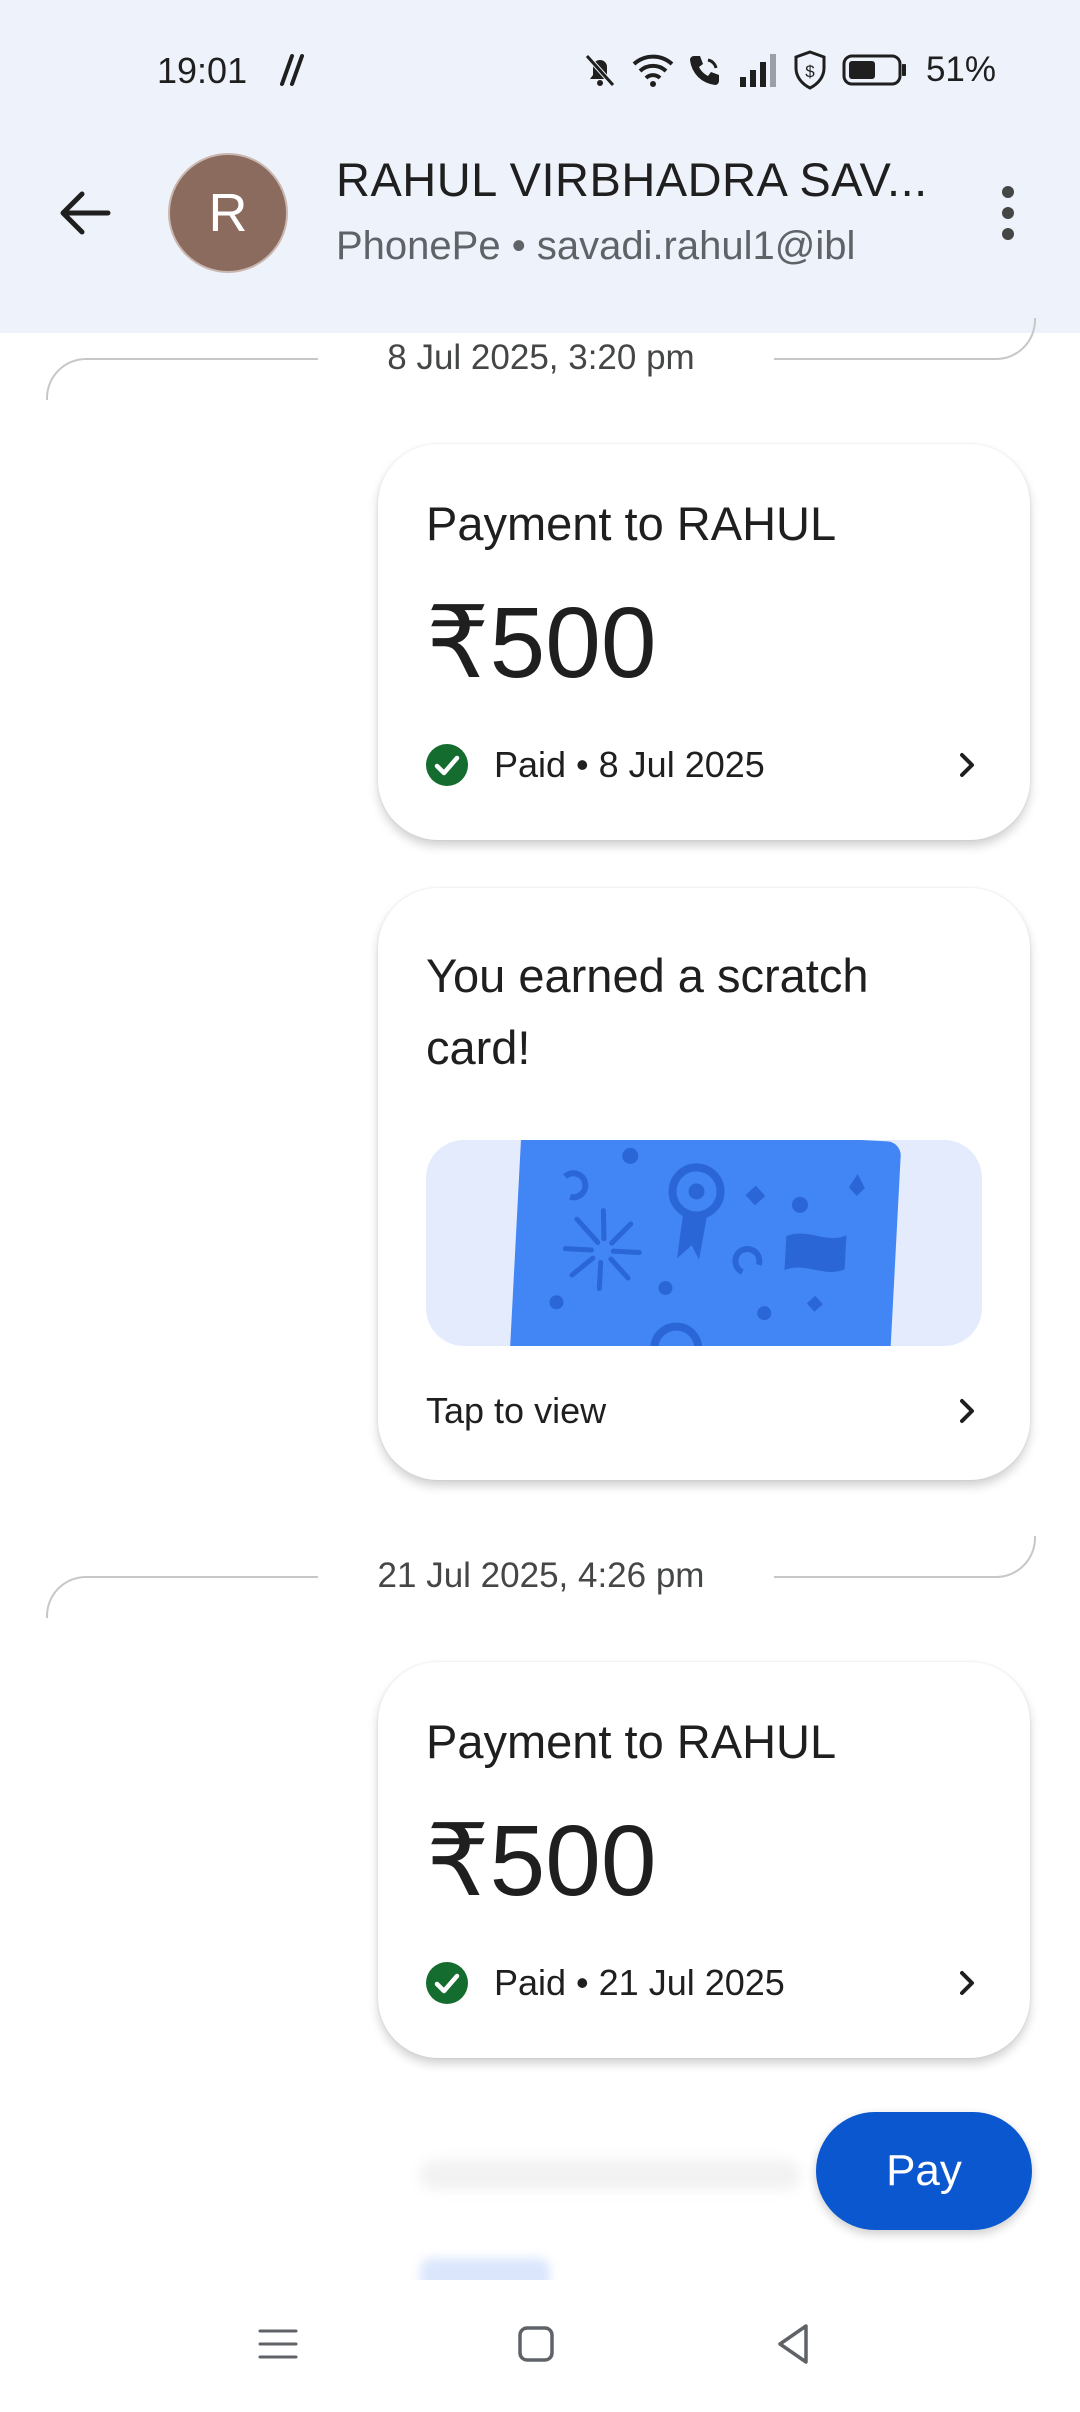 This screenshot has width=1080, height=2412. Describe the element at coordinates (704, 1860) in the screenshot. I see `payment-card: Payment to RAHUL ₹500 Paid • 21 Jul 2025` at that location.